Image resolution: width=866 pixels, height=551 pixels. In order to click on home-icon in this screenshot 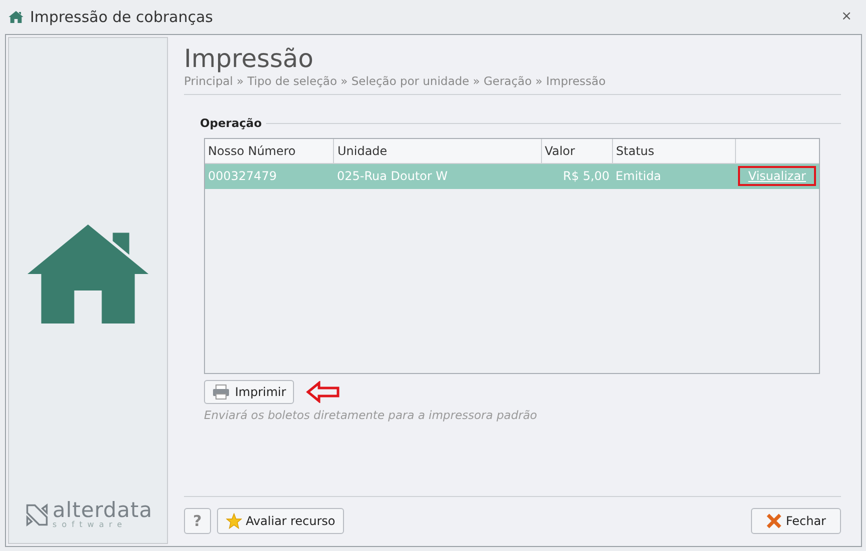, I will do `click(16, 17)`.